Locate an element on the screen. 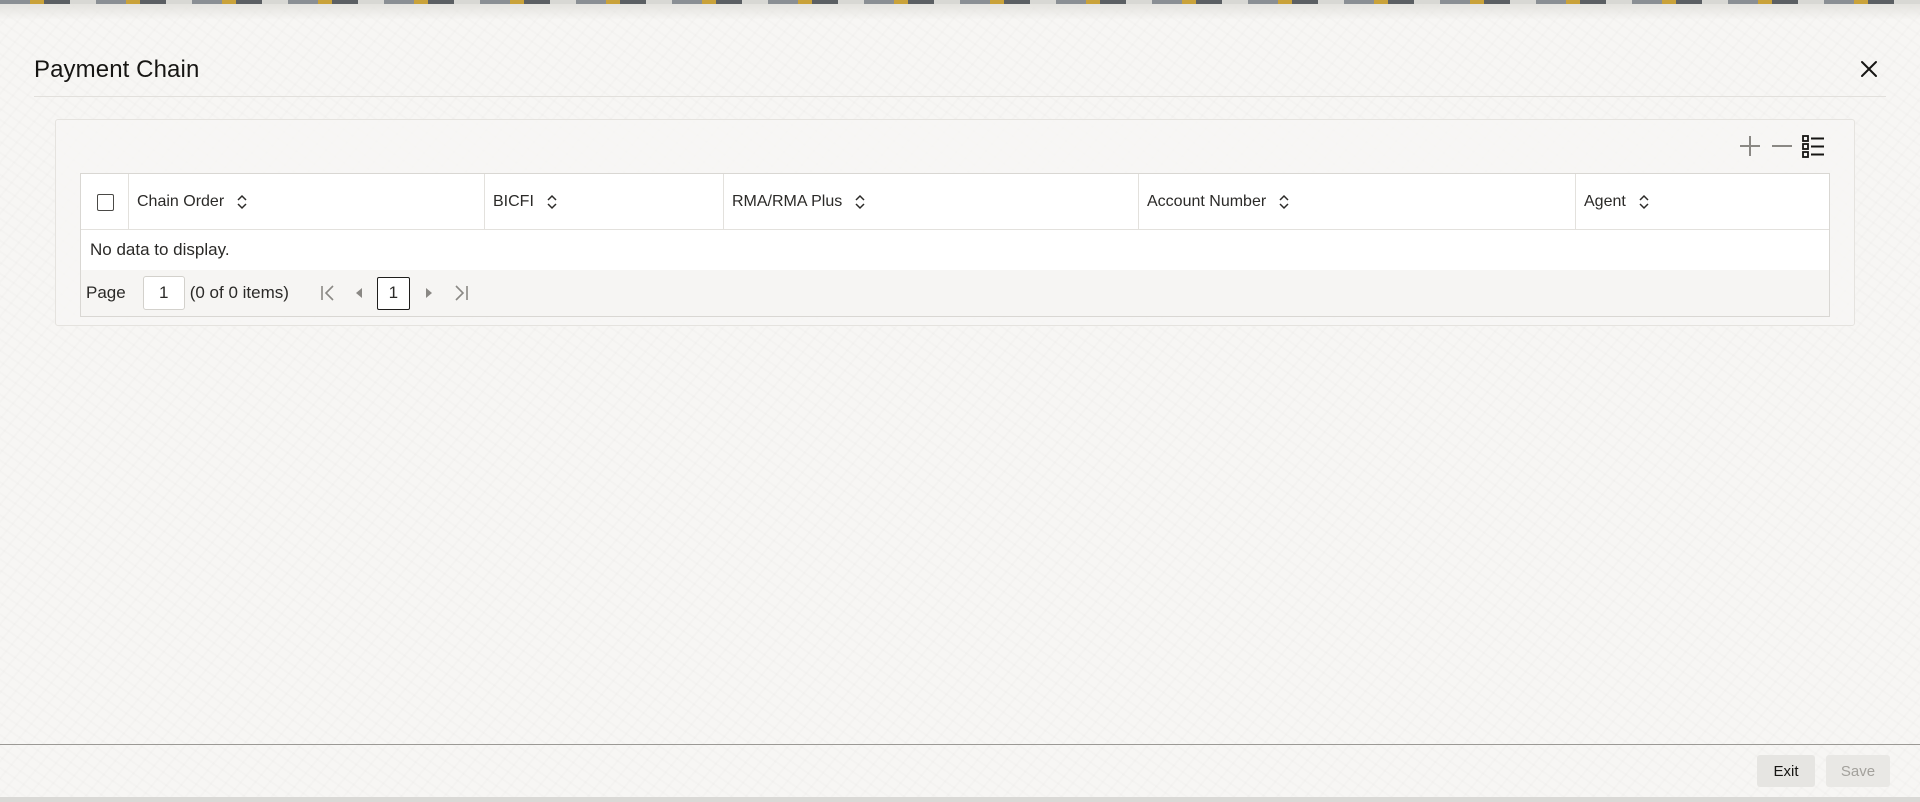  footer-divider is located at coordinates (960, 744).